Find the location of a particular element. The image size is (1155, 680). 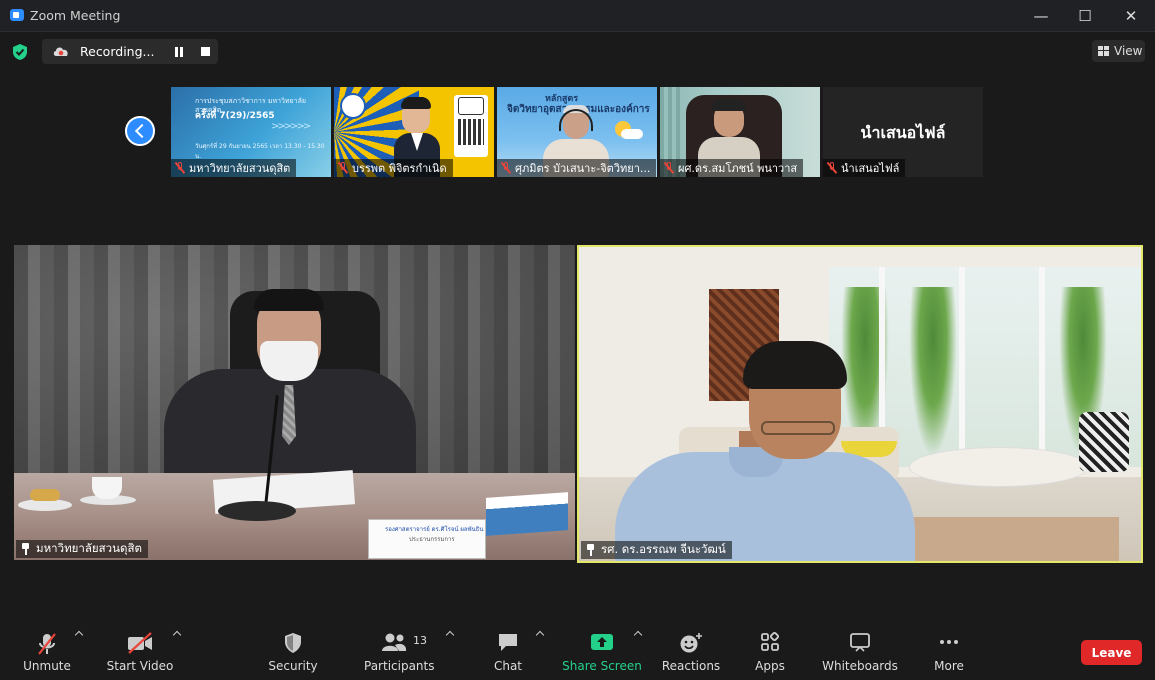

participant-nameplate: รศ. ดร.อรรณพ จีนะวัฒน์ is located at coordinates (656, 550).